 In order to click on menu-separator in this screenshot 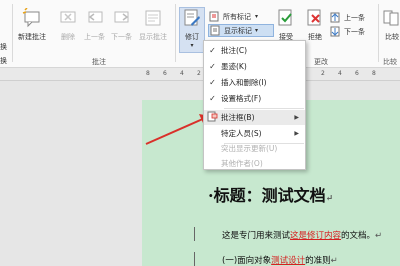, I will do `click(264, 108)`.